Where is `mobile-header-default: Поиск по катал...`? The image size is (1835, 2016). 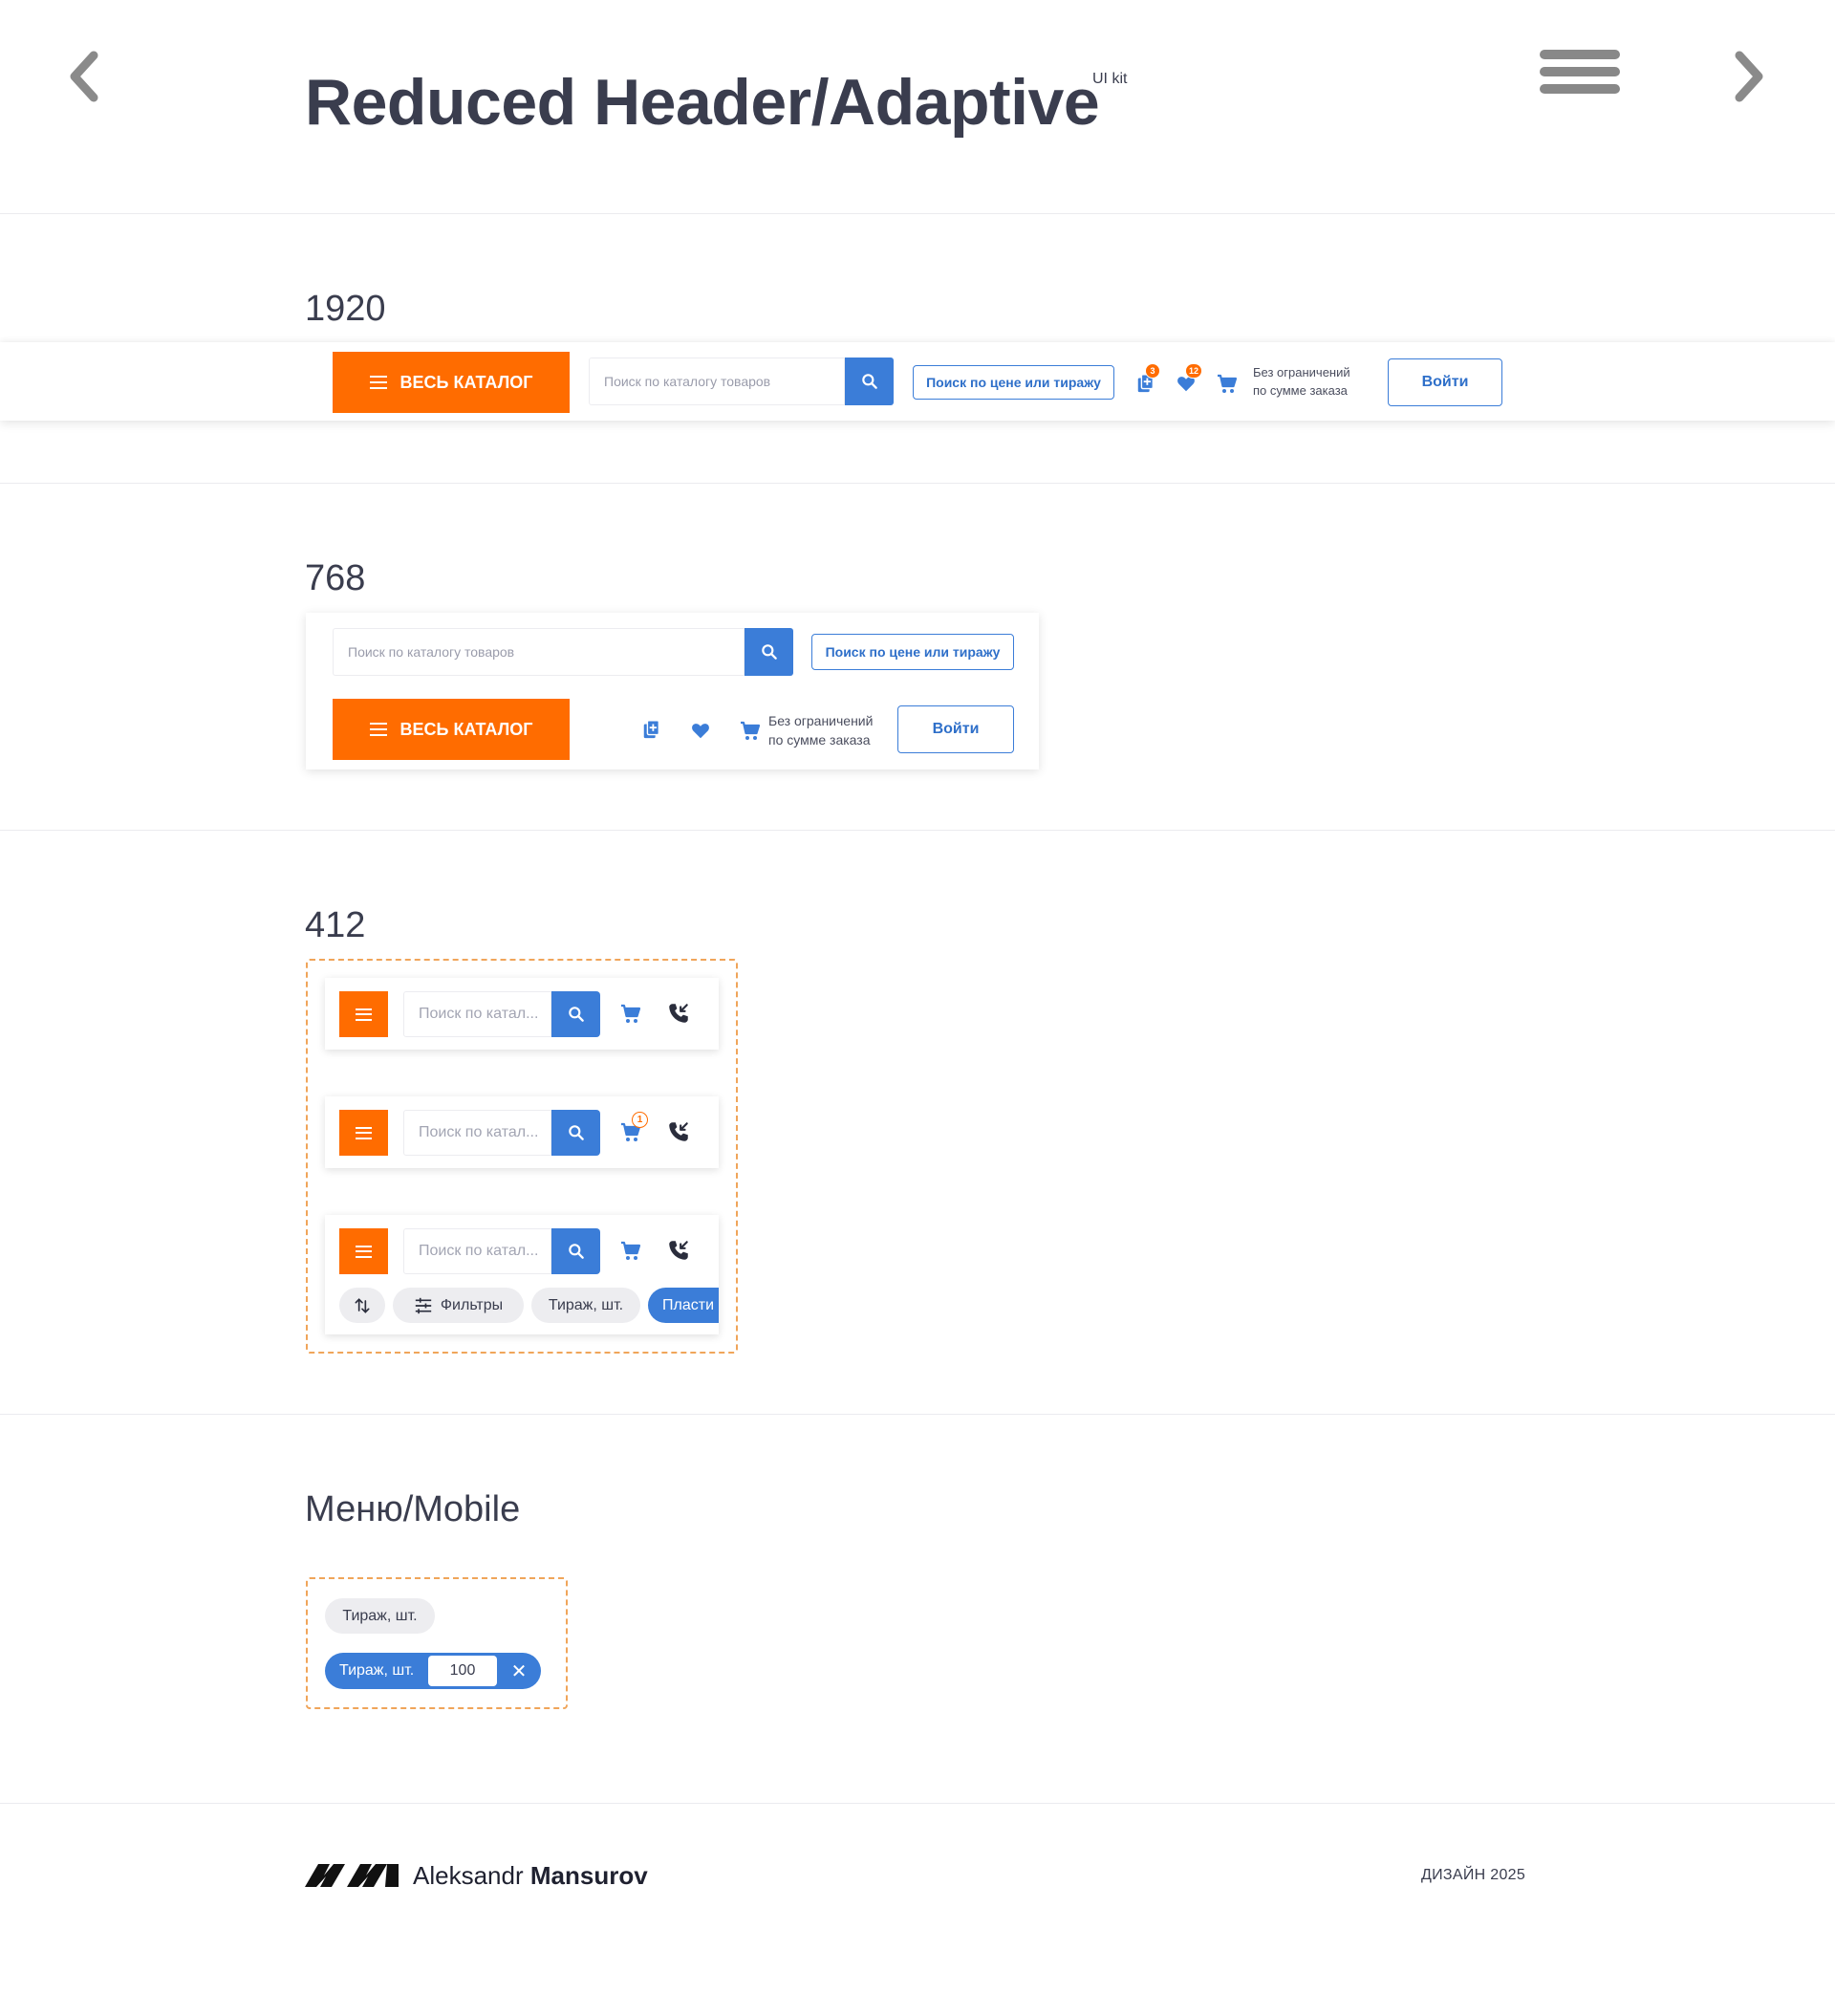 mobile-header-default: Поиск по катал... is located at coordinates (522, 1014).